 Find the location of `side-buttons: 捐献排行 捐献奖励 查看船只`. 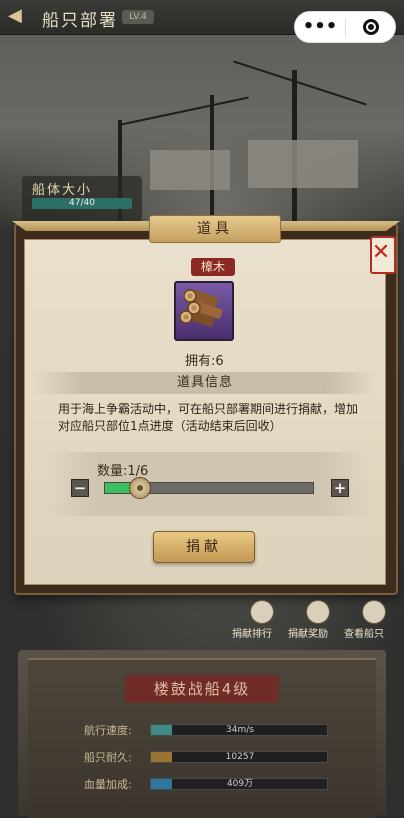

side-buttons: 捐献排行 捐献奖励 查看船只 is located at coordinates (318, 620).